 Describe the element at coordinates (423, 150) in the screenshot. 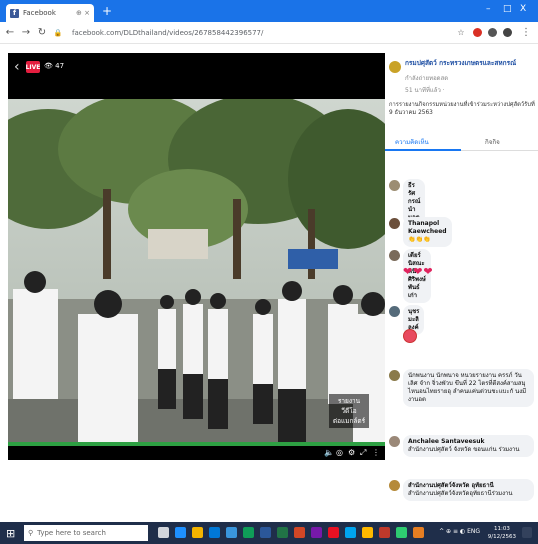

I see `active-tab-indicator` at that location.